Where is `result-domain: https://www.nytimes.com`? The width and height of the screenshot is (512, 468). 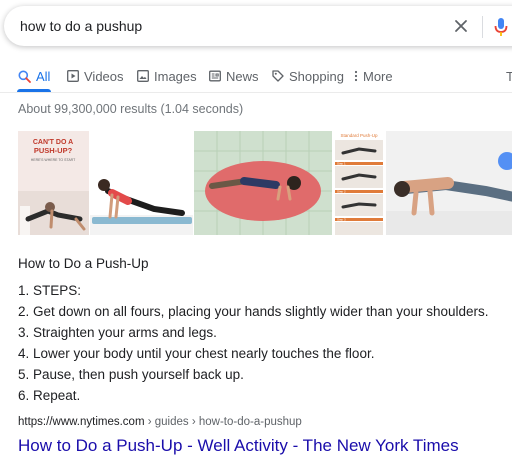
result-domain: https://www.nytimes.com is located at coordinates (81, 422).